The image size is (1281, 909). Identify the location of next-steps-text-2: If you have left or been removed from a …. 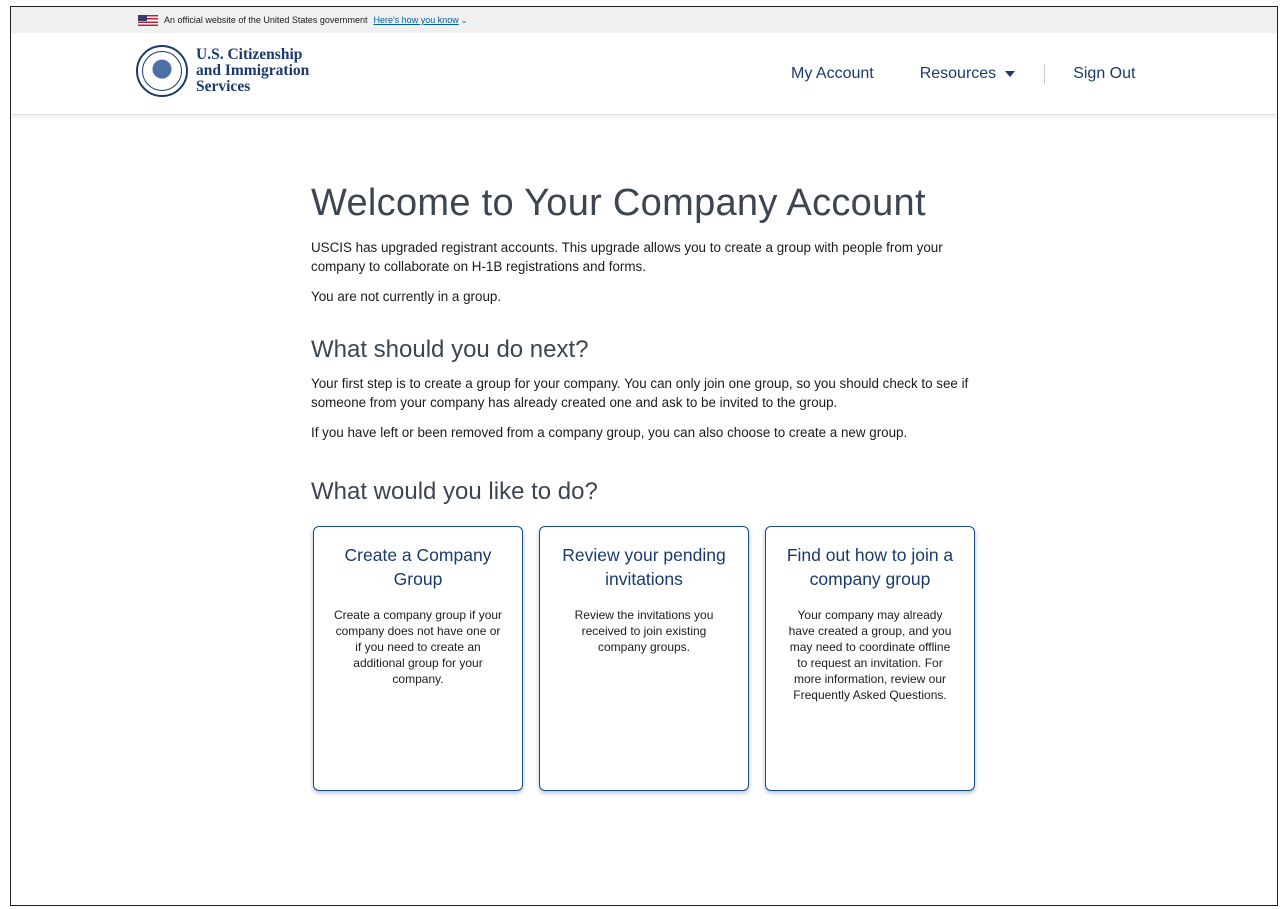
(609, 432).